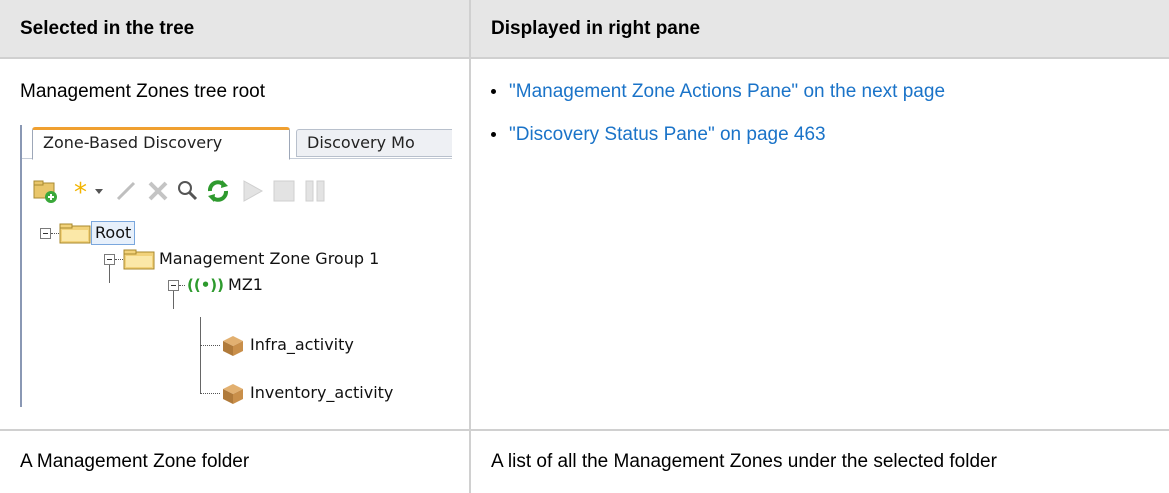 The width and height of the screenshot is (1169, 493). What do you see at coordinates (374, 143) in the screenshot?
I see `tab-discovery-modules: Discovery Mo` at bounding box center [374, 143].